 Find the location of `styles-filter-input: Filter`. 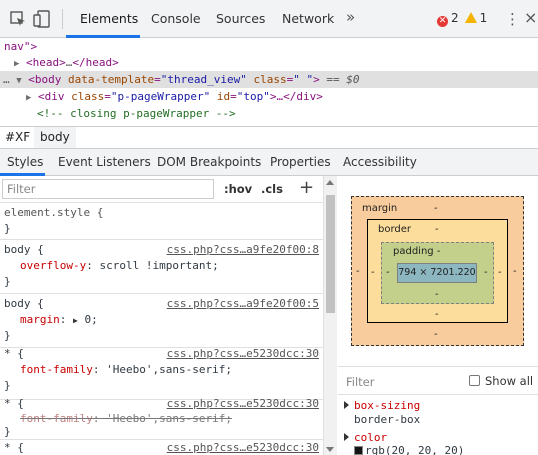

styles-filter-input: Filter is located at coordinates (108, 189).